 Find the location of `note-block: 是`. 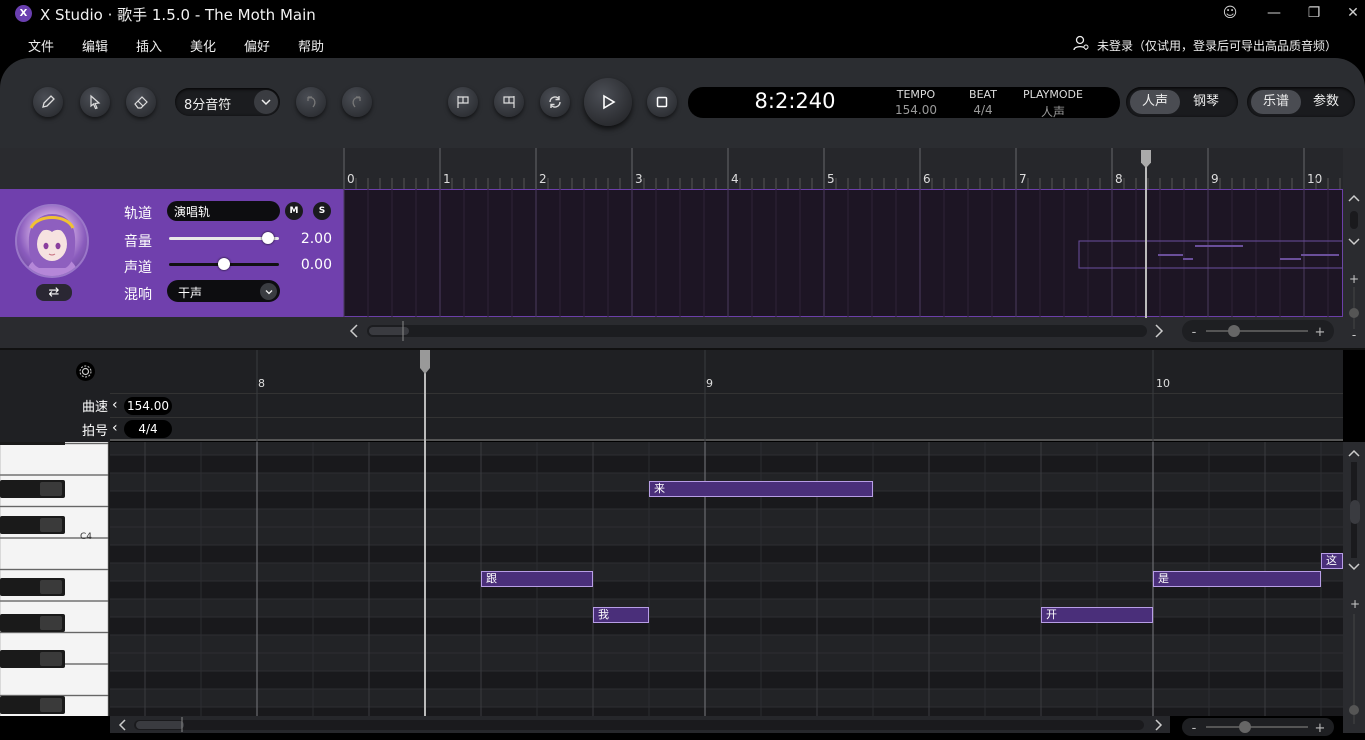

note-block: 是 is located at coordinates (1237, 579).